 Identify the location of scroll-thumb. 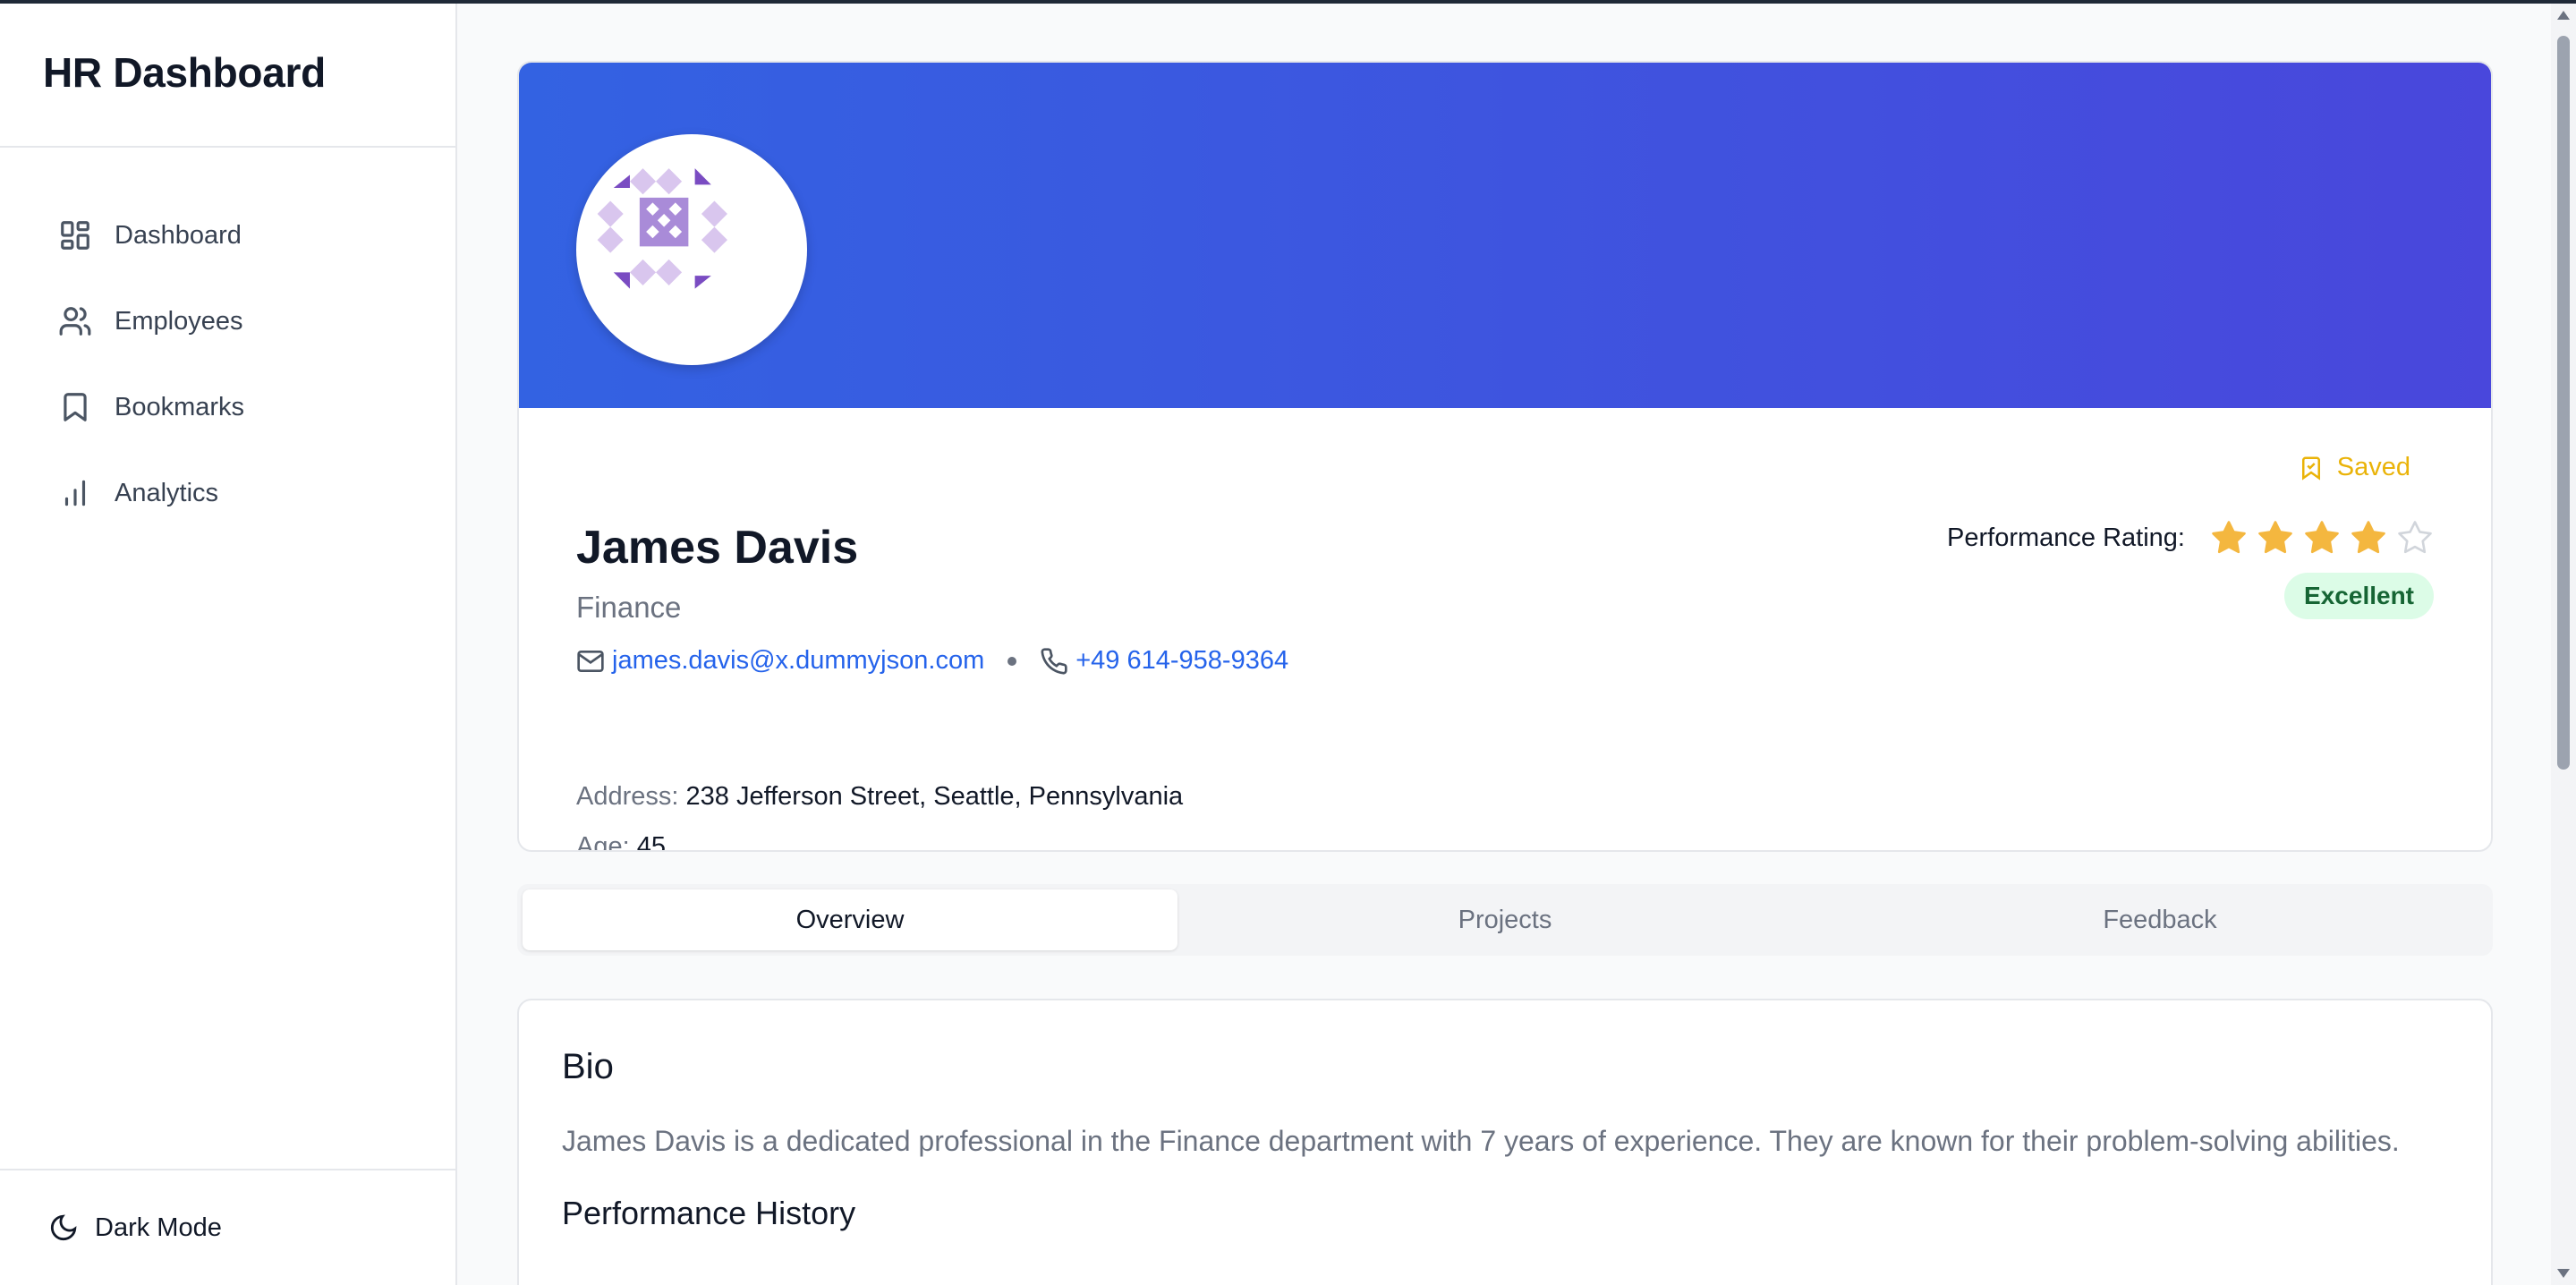
(2563, 403).